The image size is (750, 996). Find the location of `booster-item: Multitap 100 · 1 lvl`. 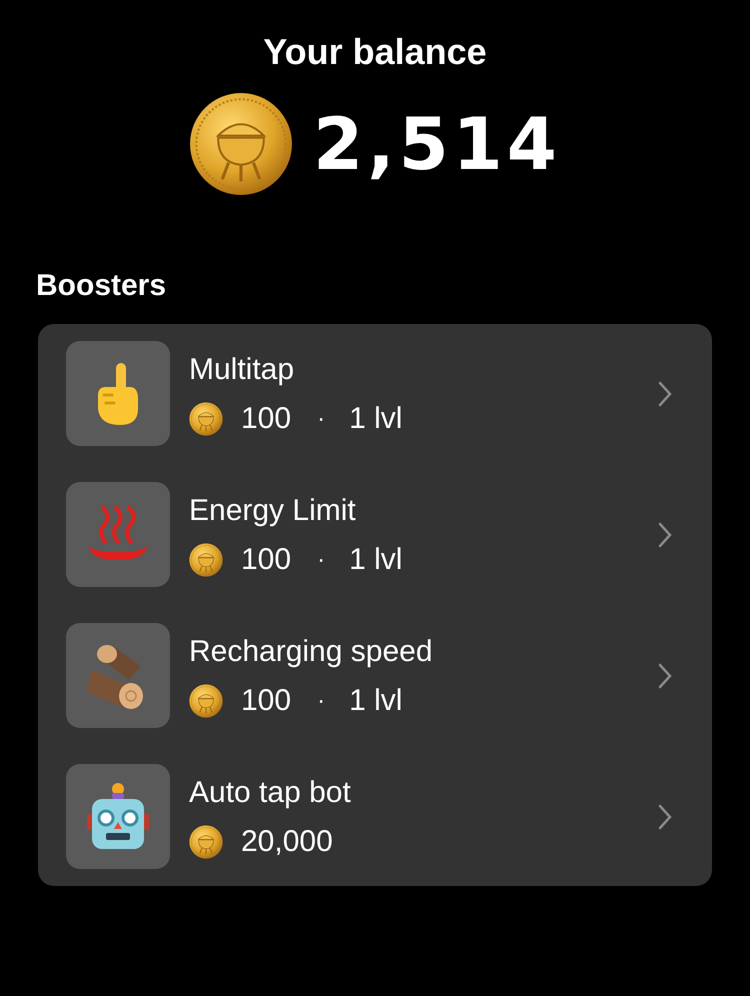

booster-item: Multitap 100 · 1 lvl is located at coordinates (375, 393).